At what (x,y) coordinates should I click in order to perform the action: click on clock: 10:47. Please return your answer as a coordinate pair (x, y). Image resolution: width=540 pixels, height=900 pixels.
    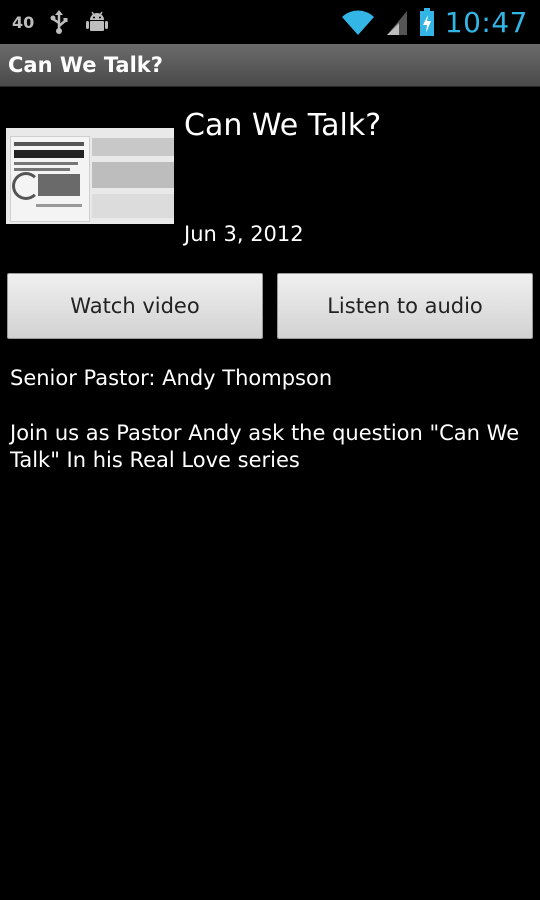
    Looking at the image, I should click on (486, 22).